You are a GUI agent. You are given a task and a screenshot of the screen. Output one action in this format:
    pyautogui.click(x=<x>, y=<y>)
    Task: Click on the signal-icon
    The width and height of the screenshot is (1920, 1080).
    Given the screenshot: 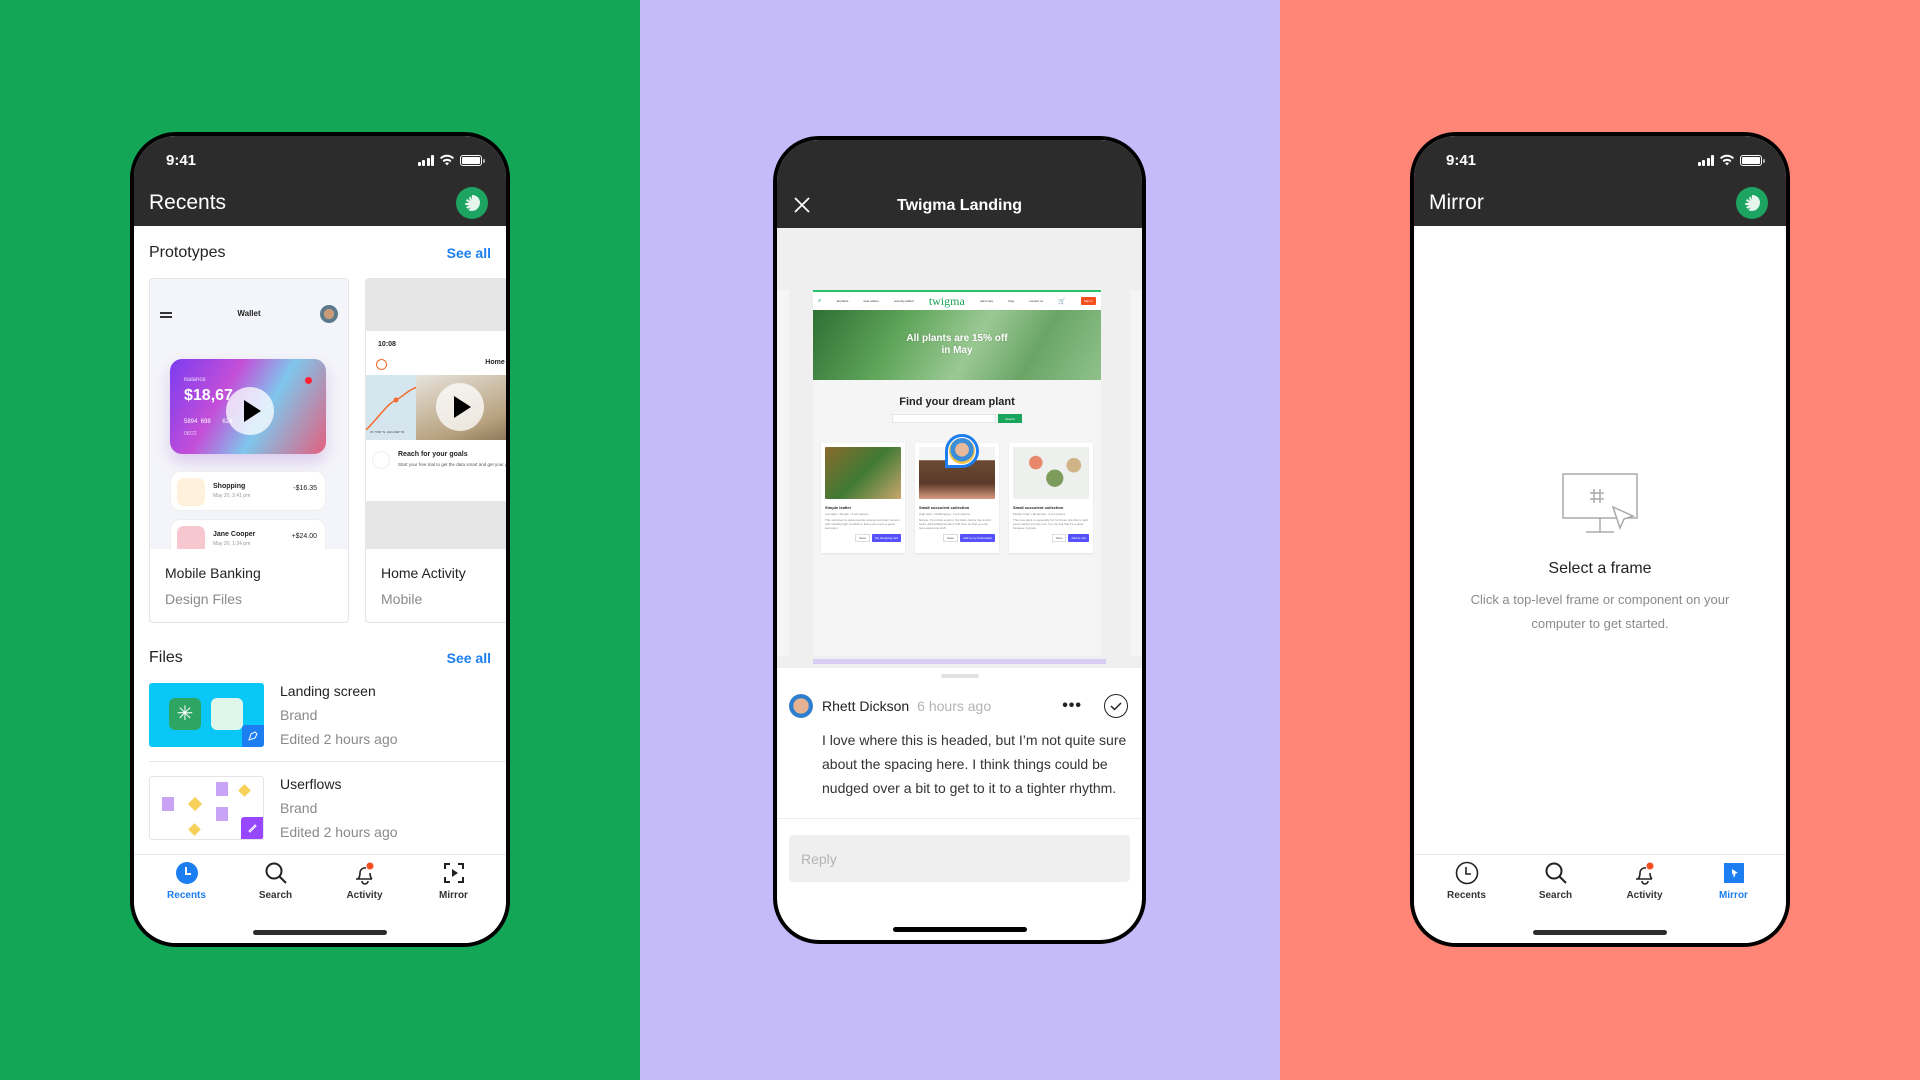 What is the action you would take?
    pyautogui.click(x=425, y=160)
    